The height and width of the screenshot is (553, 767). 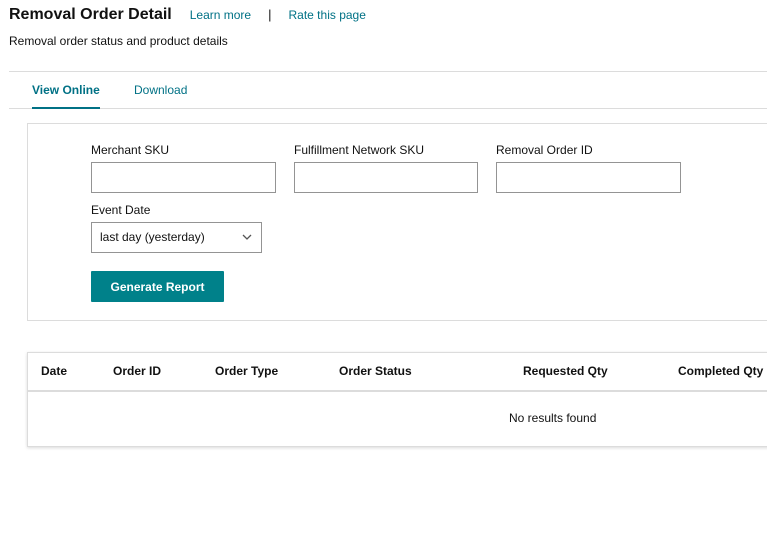 What do you see at coordinates (388, 90) in the screenshot?
I see `tab-bar: View Online Download` at bounding box center [388, 90].